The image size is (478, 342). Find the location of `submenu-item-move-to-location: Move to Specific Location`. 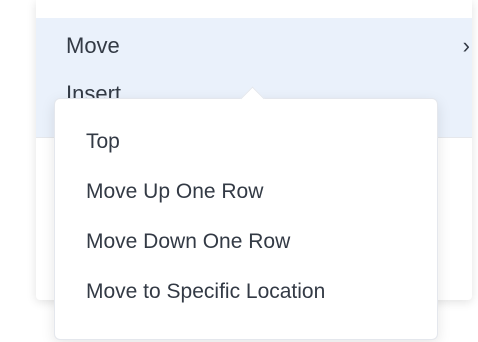

submenu-item-move-to-location: Move to Specific Location is located at coordinates (246, 292).